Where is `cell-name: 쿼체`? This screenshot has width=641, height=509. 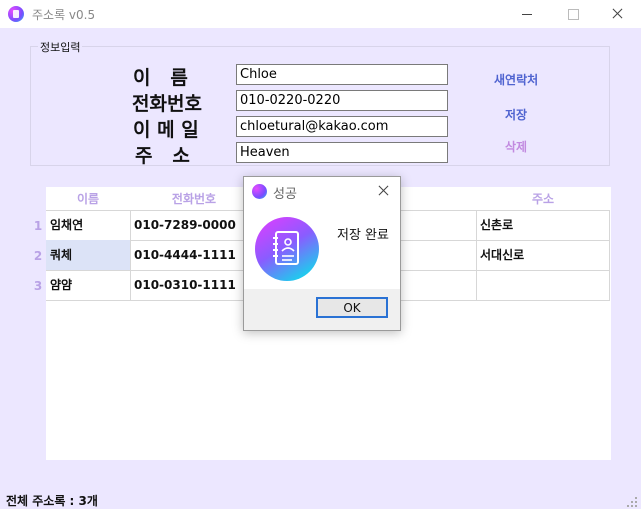
cell-name: 쿼체 is located at coordinates (88, 255).